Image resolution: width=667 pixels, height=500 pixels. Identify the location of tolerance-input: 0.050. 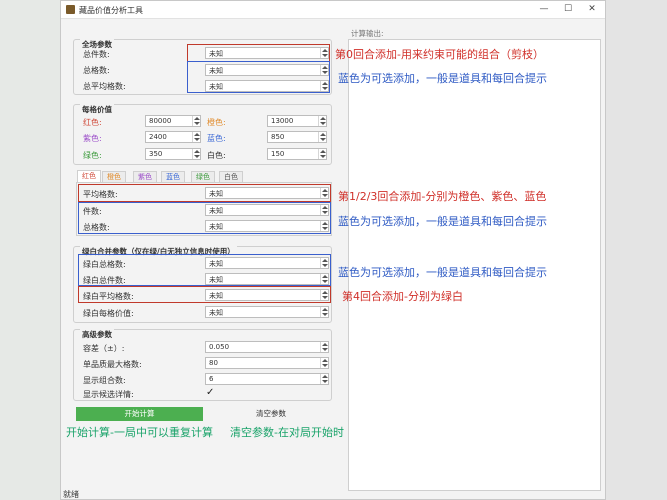
(267, 347).